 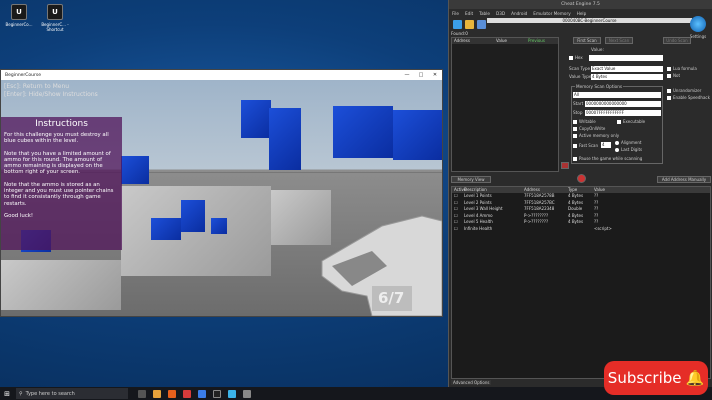 What do you see at coordinates (194, 393) in the screenshot?
I see `taskbar-apps` at bounding box center [194, 393].